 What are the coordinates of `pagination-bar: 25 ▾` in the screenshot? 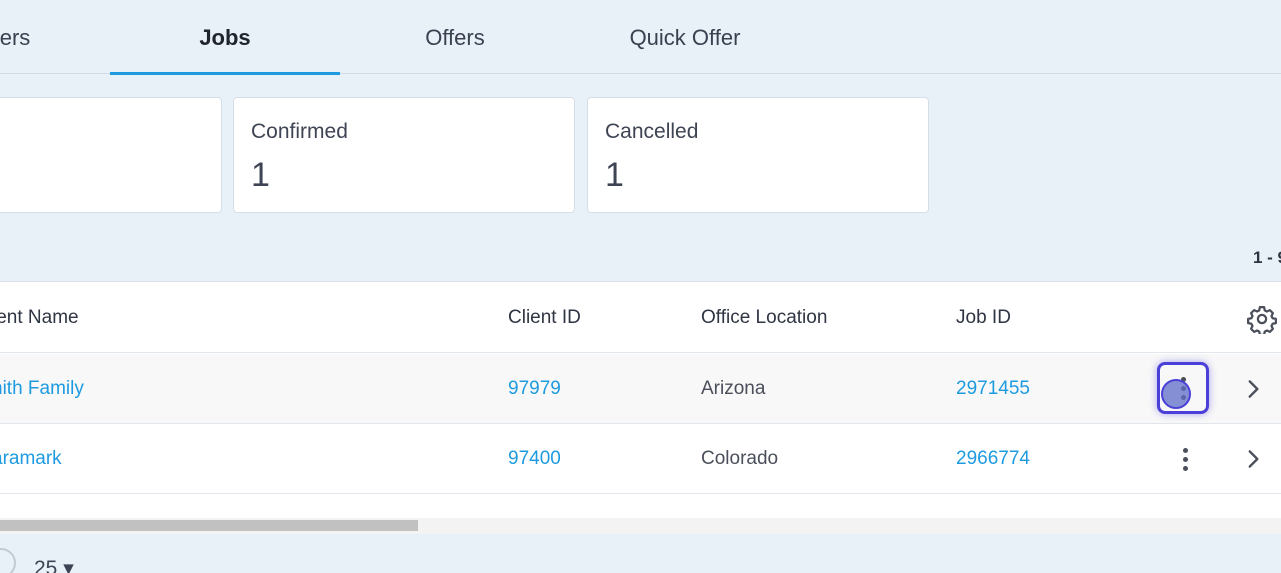 It's located at (640, 553).